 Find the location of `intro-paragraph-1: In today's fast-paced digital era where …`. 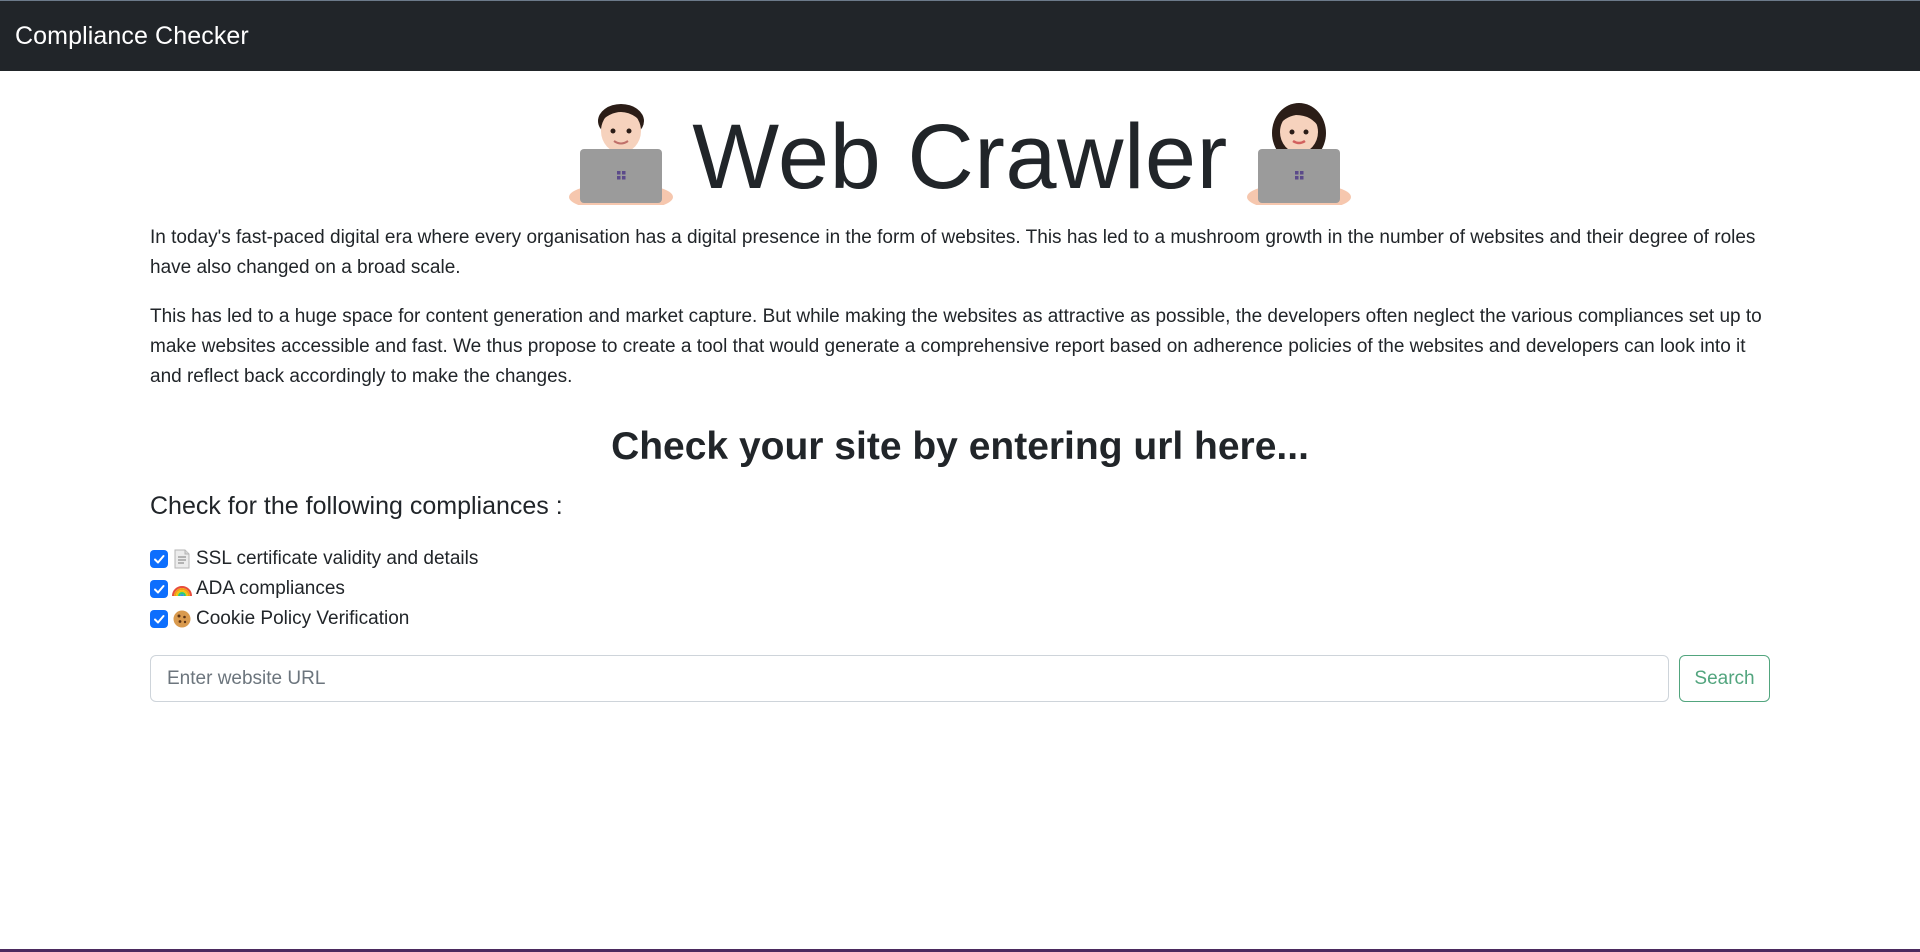

intro-paragraph-1: In today's fast-paced digital era where … is located at coordinates (953, 252).